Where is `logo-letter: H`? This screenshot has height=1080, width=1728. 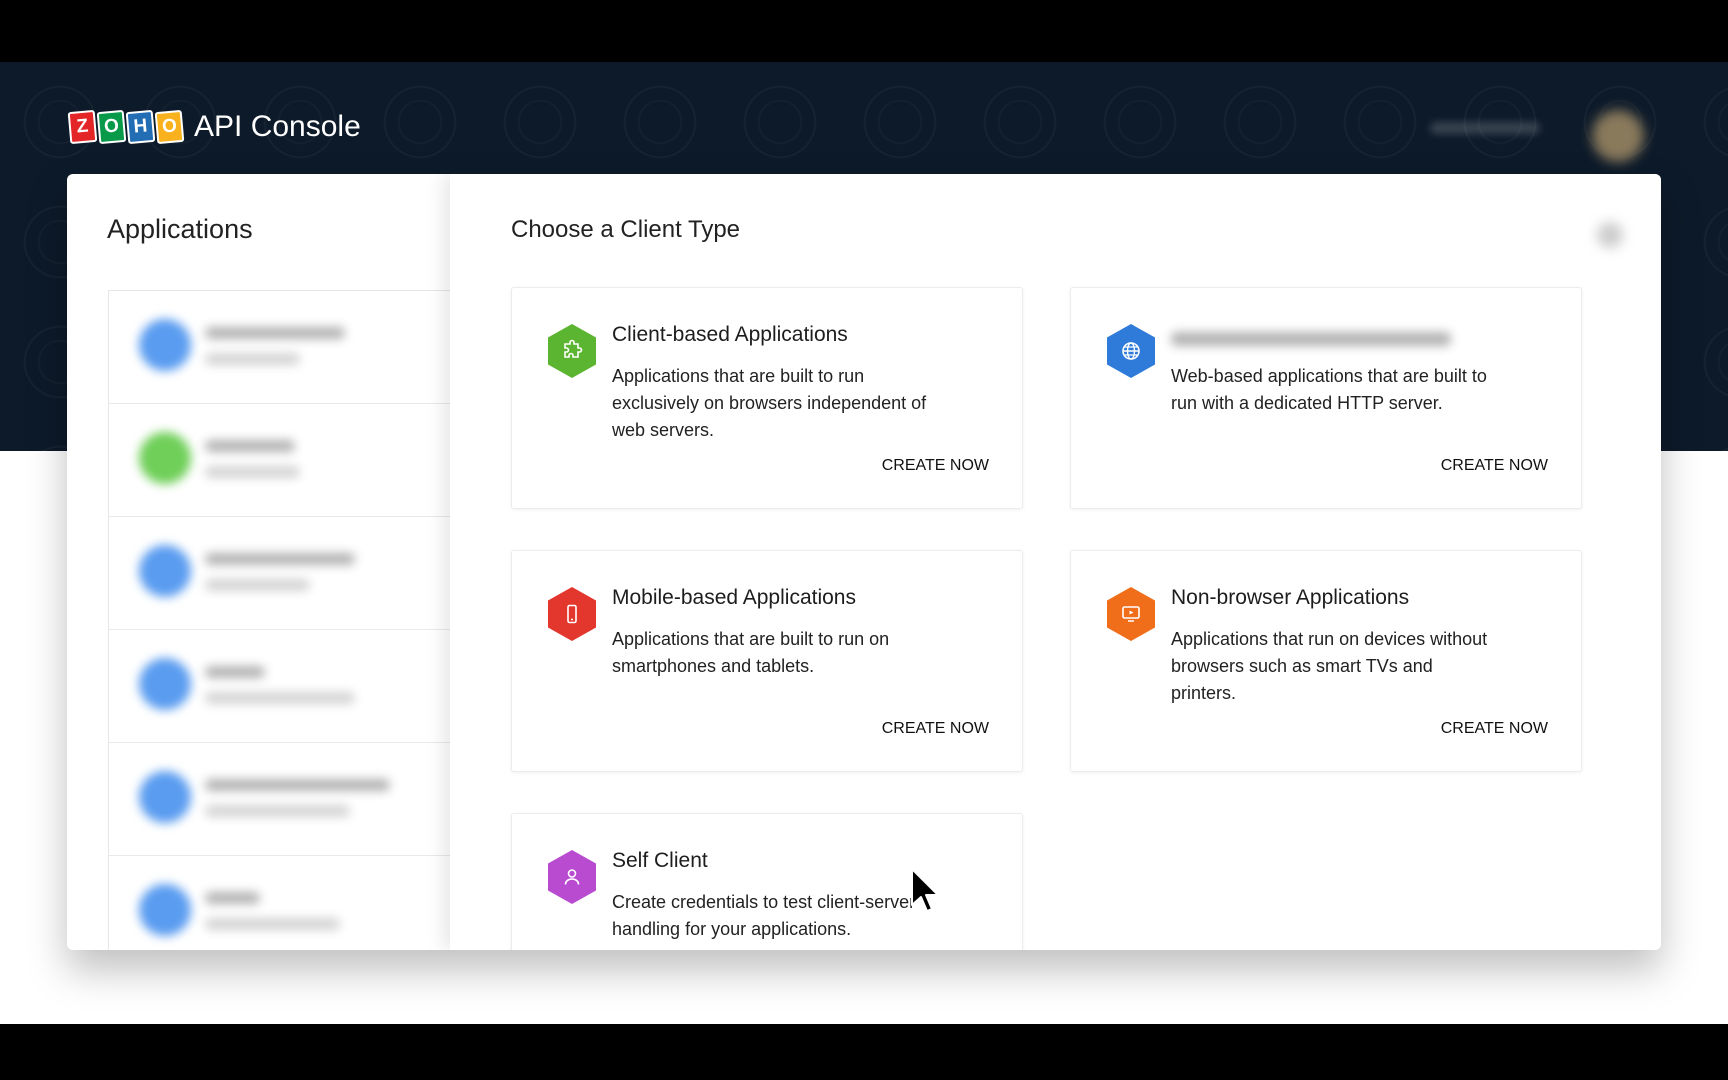
logo-letter: H is located at coordinates (140, 127).